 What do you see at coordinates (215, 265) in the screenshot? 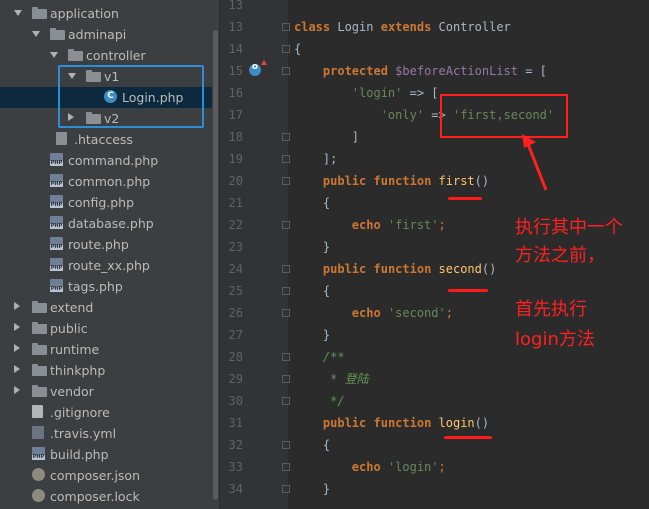
I see `tree-scrollbar-thumb` at bounding box center [215, 265].